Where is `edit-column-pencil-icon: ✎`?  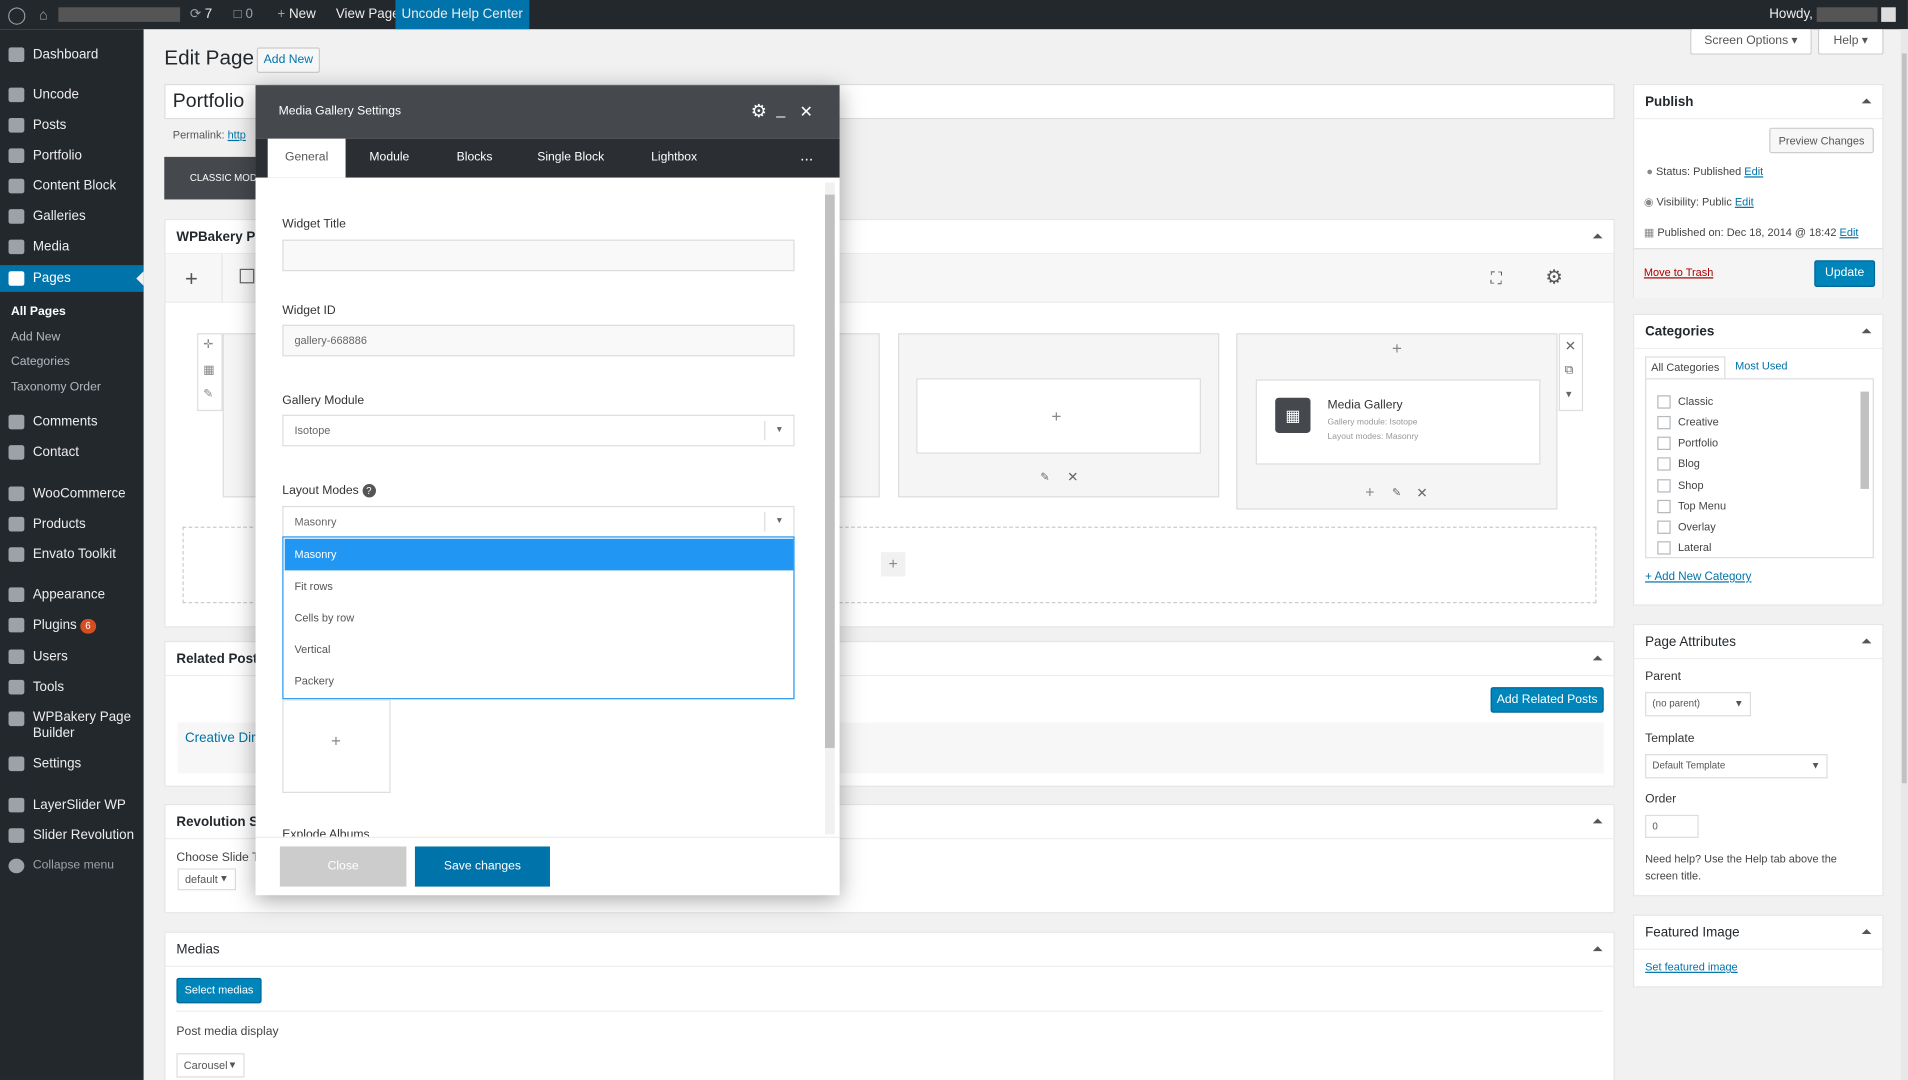
edit-column-pencil-icon: ✎ is located at coordinates (1044, 477).